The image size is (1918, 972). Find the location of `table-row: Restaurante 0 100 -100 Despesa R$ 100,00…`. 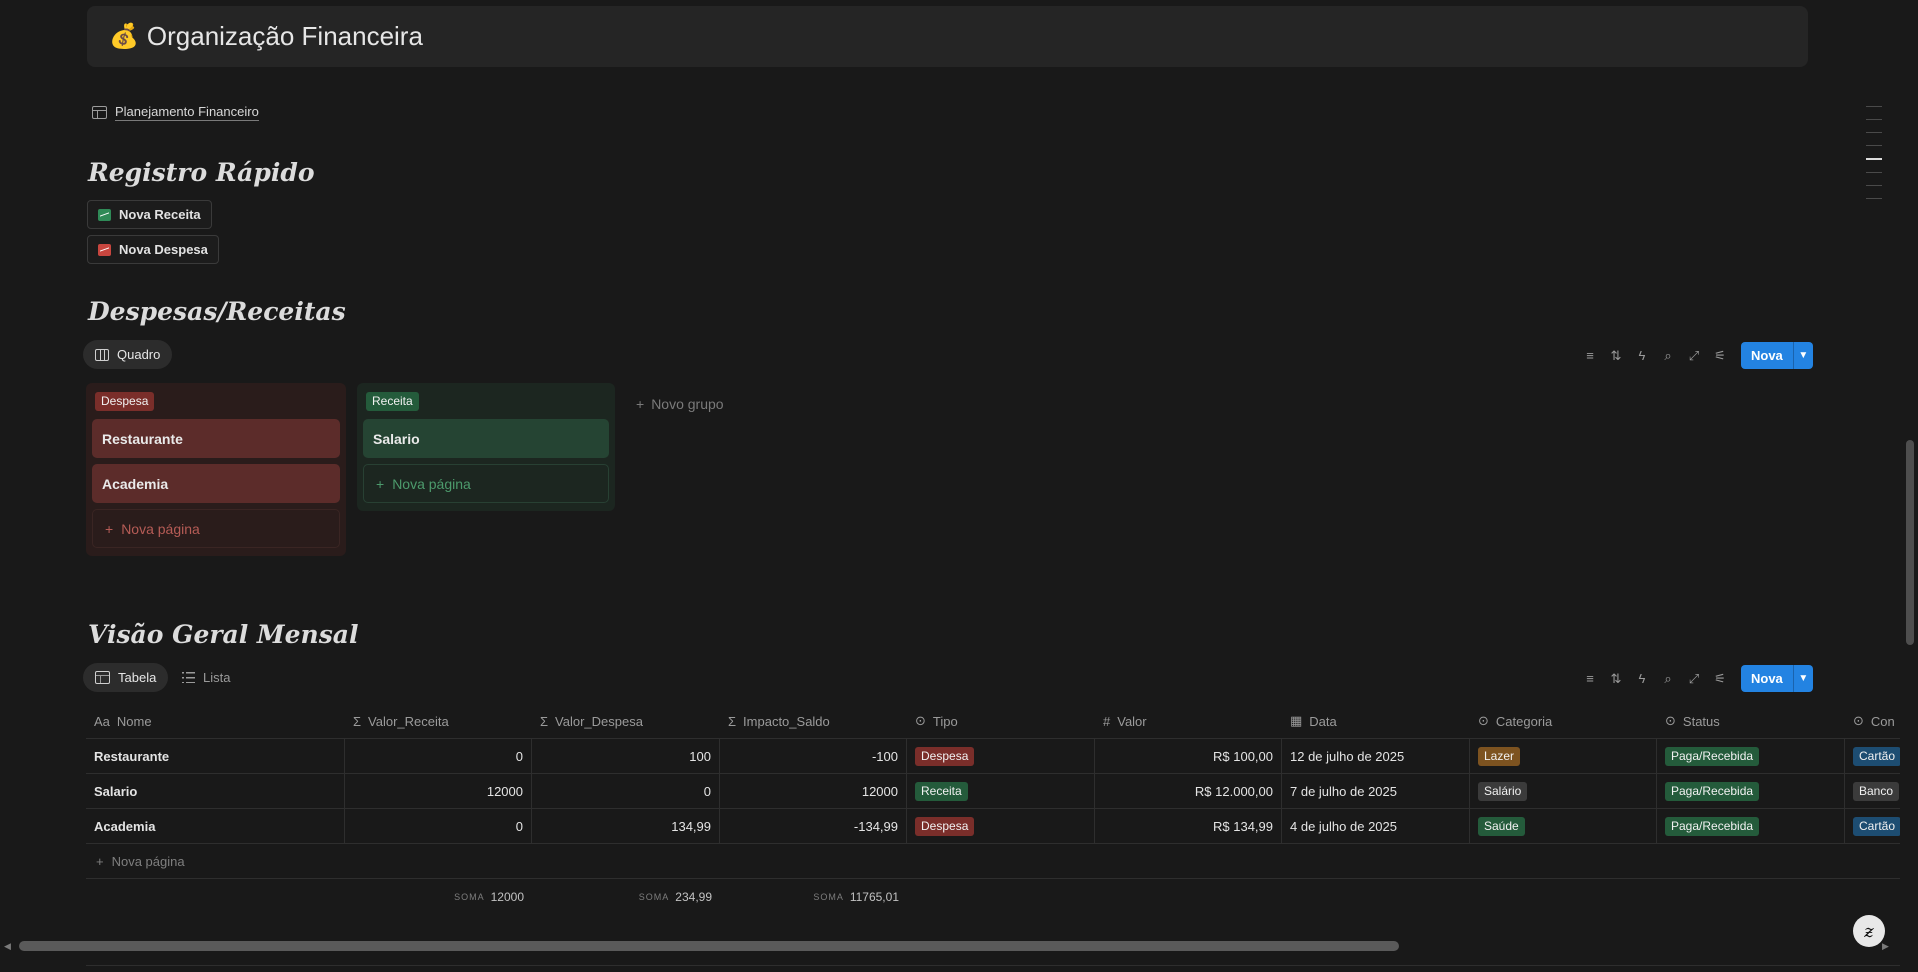

table-row: Restaurante 0 100 -100 Despesa R$ 100,00… is located at coordinates (993, 756).